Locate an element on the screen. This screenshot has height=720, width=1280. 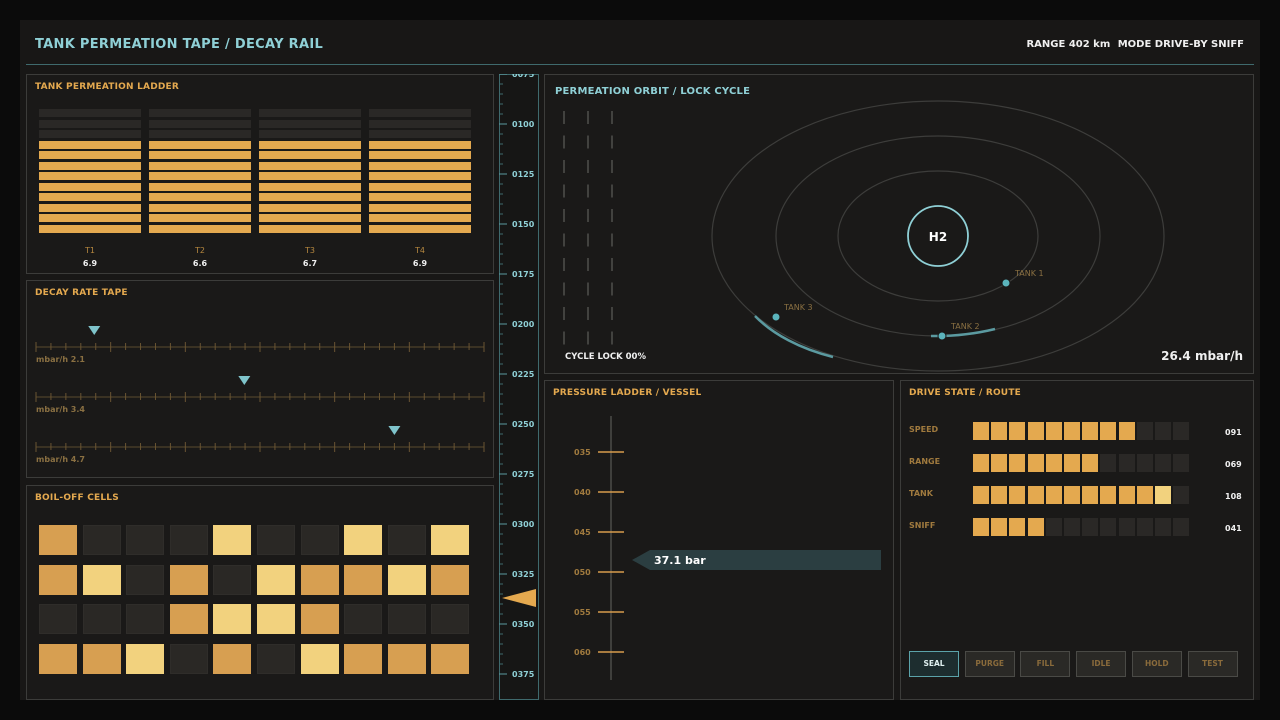
pressure-tick-label: 045 is located at coordinates (582, 532).